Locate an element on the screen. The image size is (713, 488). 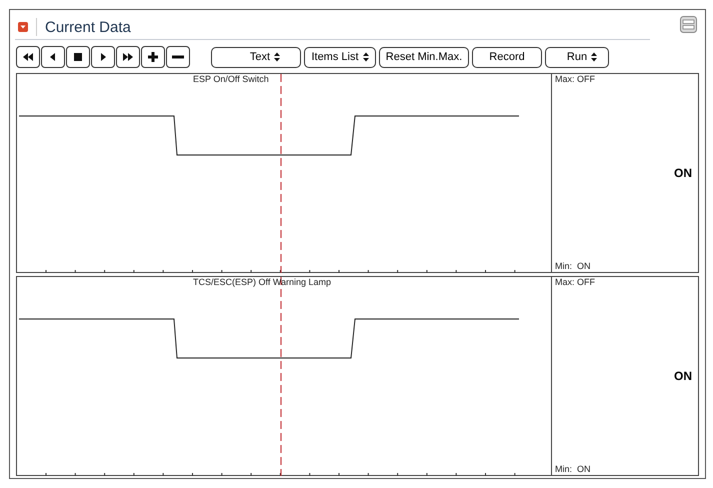
panel-title: Current Data is located at coordinates (88, 27).